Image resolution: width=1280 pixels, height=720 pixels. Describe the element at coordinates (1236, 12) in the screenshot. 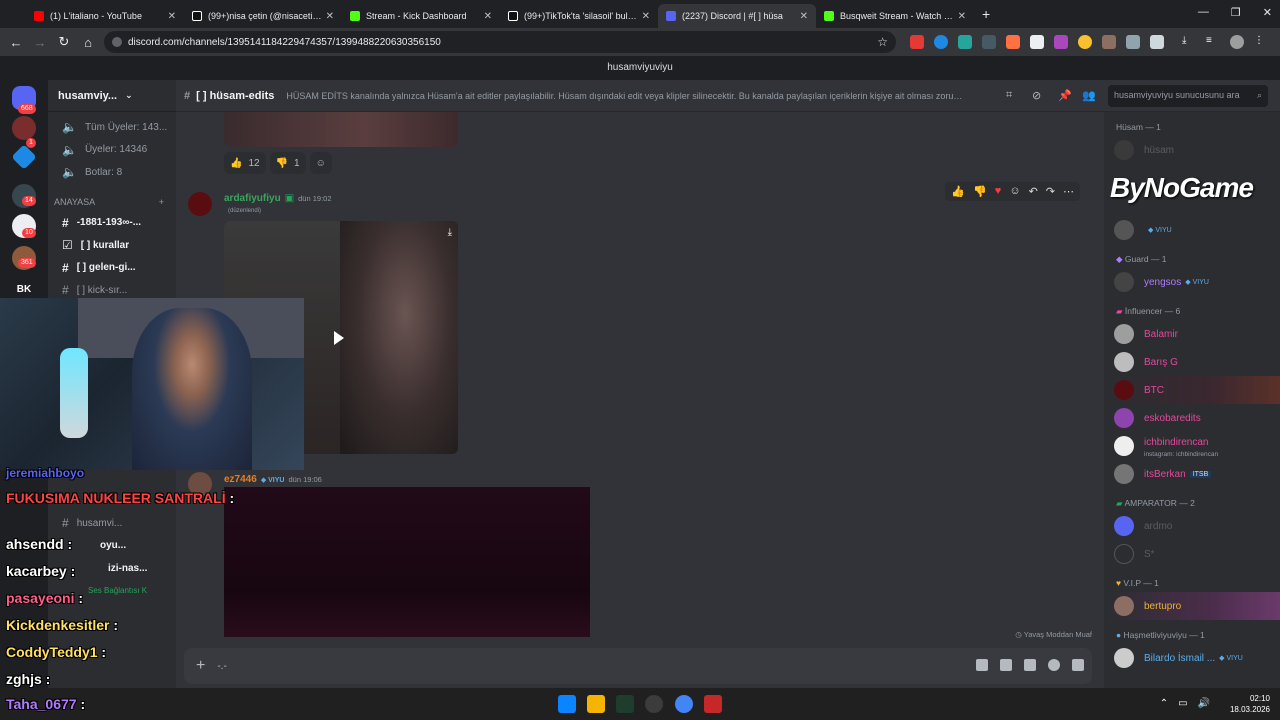

I see `restore-icon: ❐` at that location.